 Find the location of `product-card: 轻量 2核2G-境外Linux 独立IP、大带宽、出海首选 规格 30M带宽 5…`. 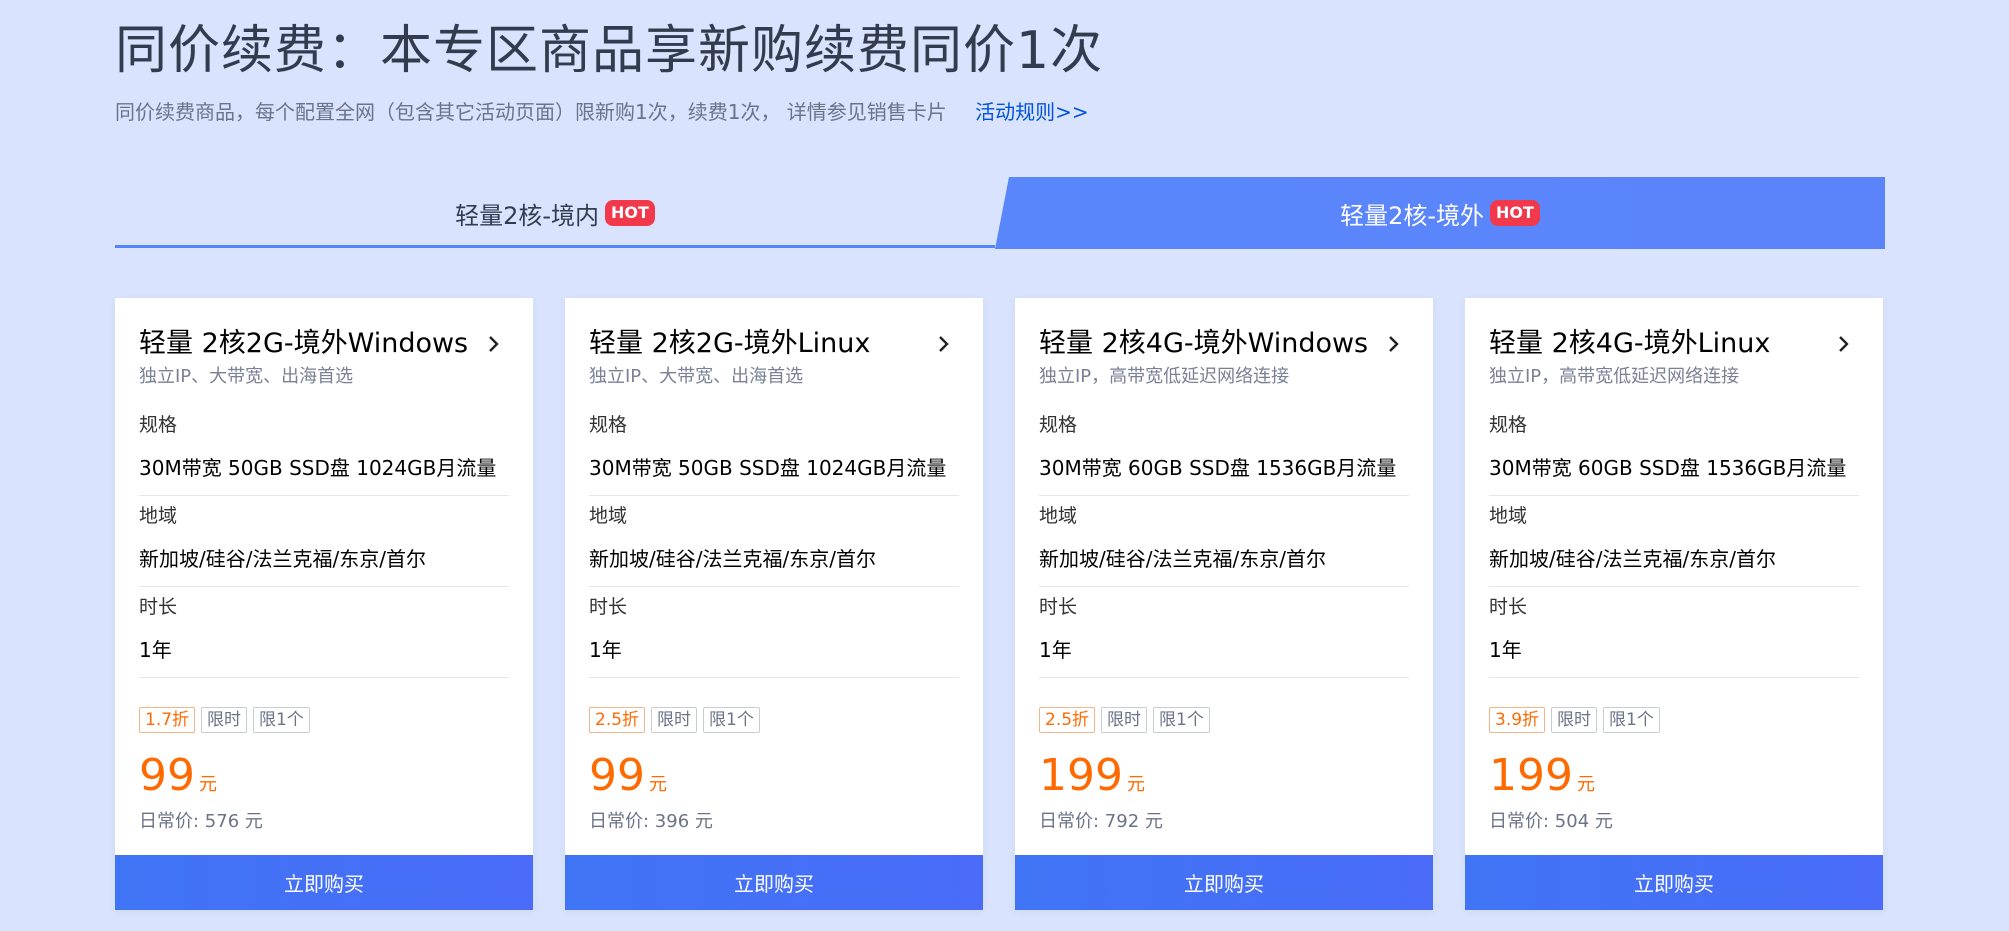

product-card: 轻量 2核2G-境外Linux 独立IP、大带宽、出海首选 规格 30M带宽 5… is located at coordinates (774, 604).